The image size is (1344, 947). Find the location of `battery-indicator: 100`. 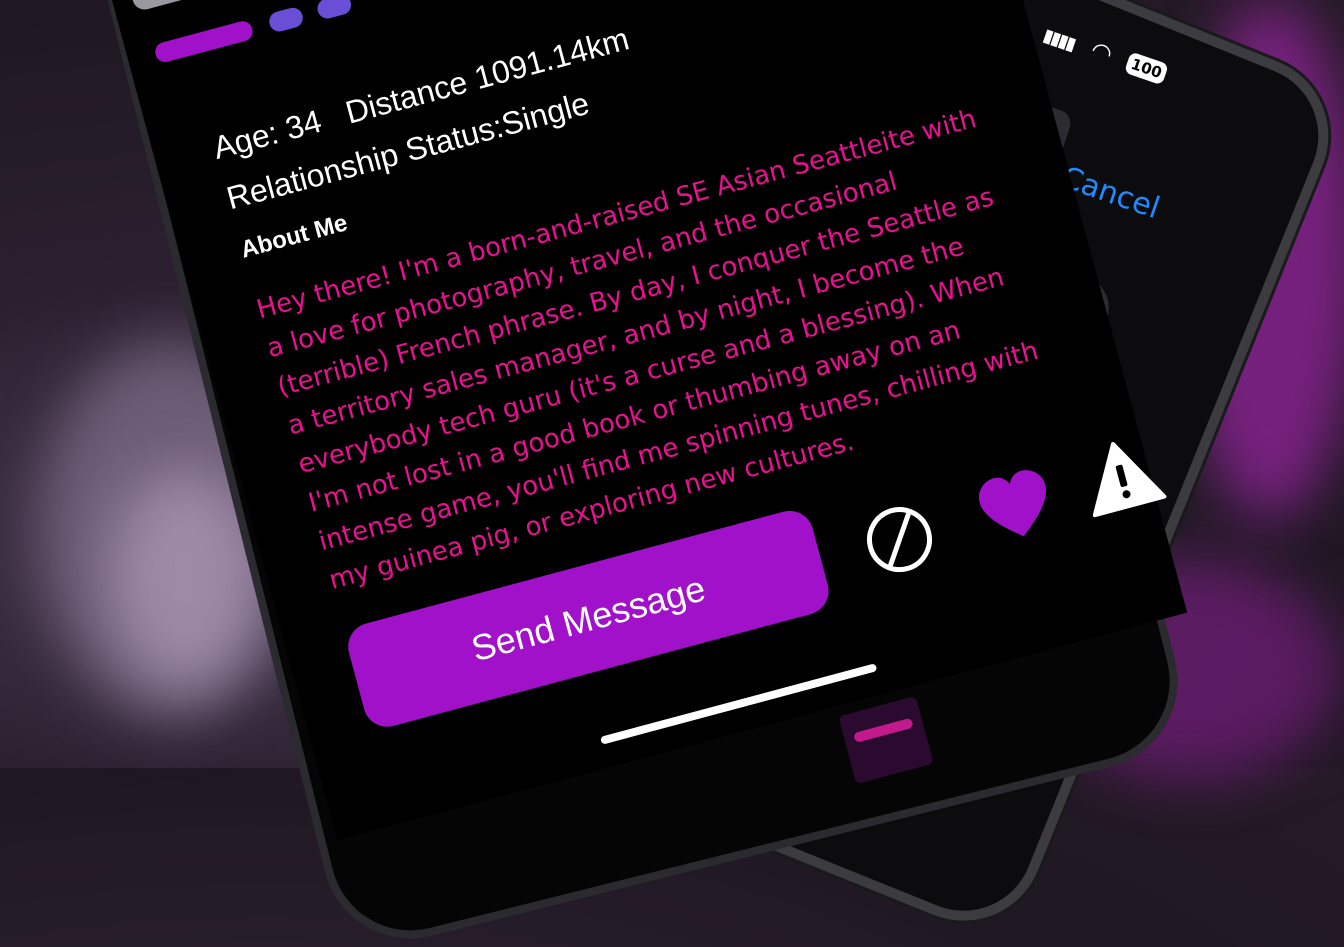

battery-indicator: 100 is located at coordinates (1146, 68).